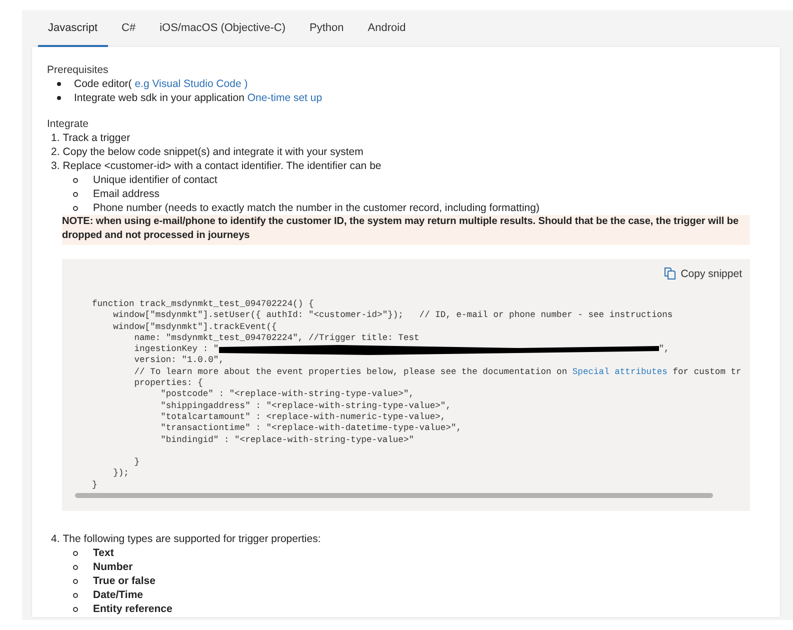 Image resolution: width=793 pixels, height=630 pixels. Describe the element at coordinates (132, 609) in the screenshot. I see `list-text: Entity reference` at that location.